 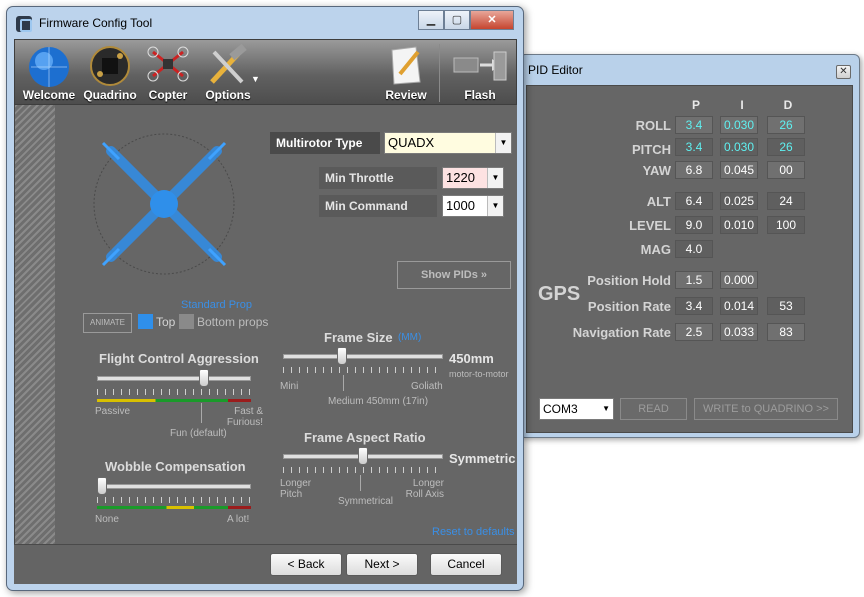 I want to click on next-button: Next >, so click(x=382, y=564).